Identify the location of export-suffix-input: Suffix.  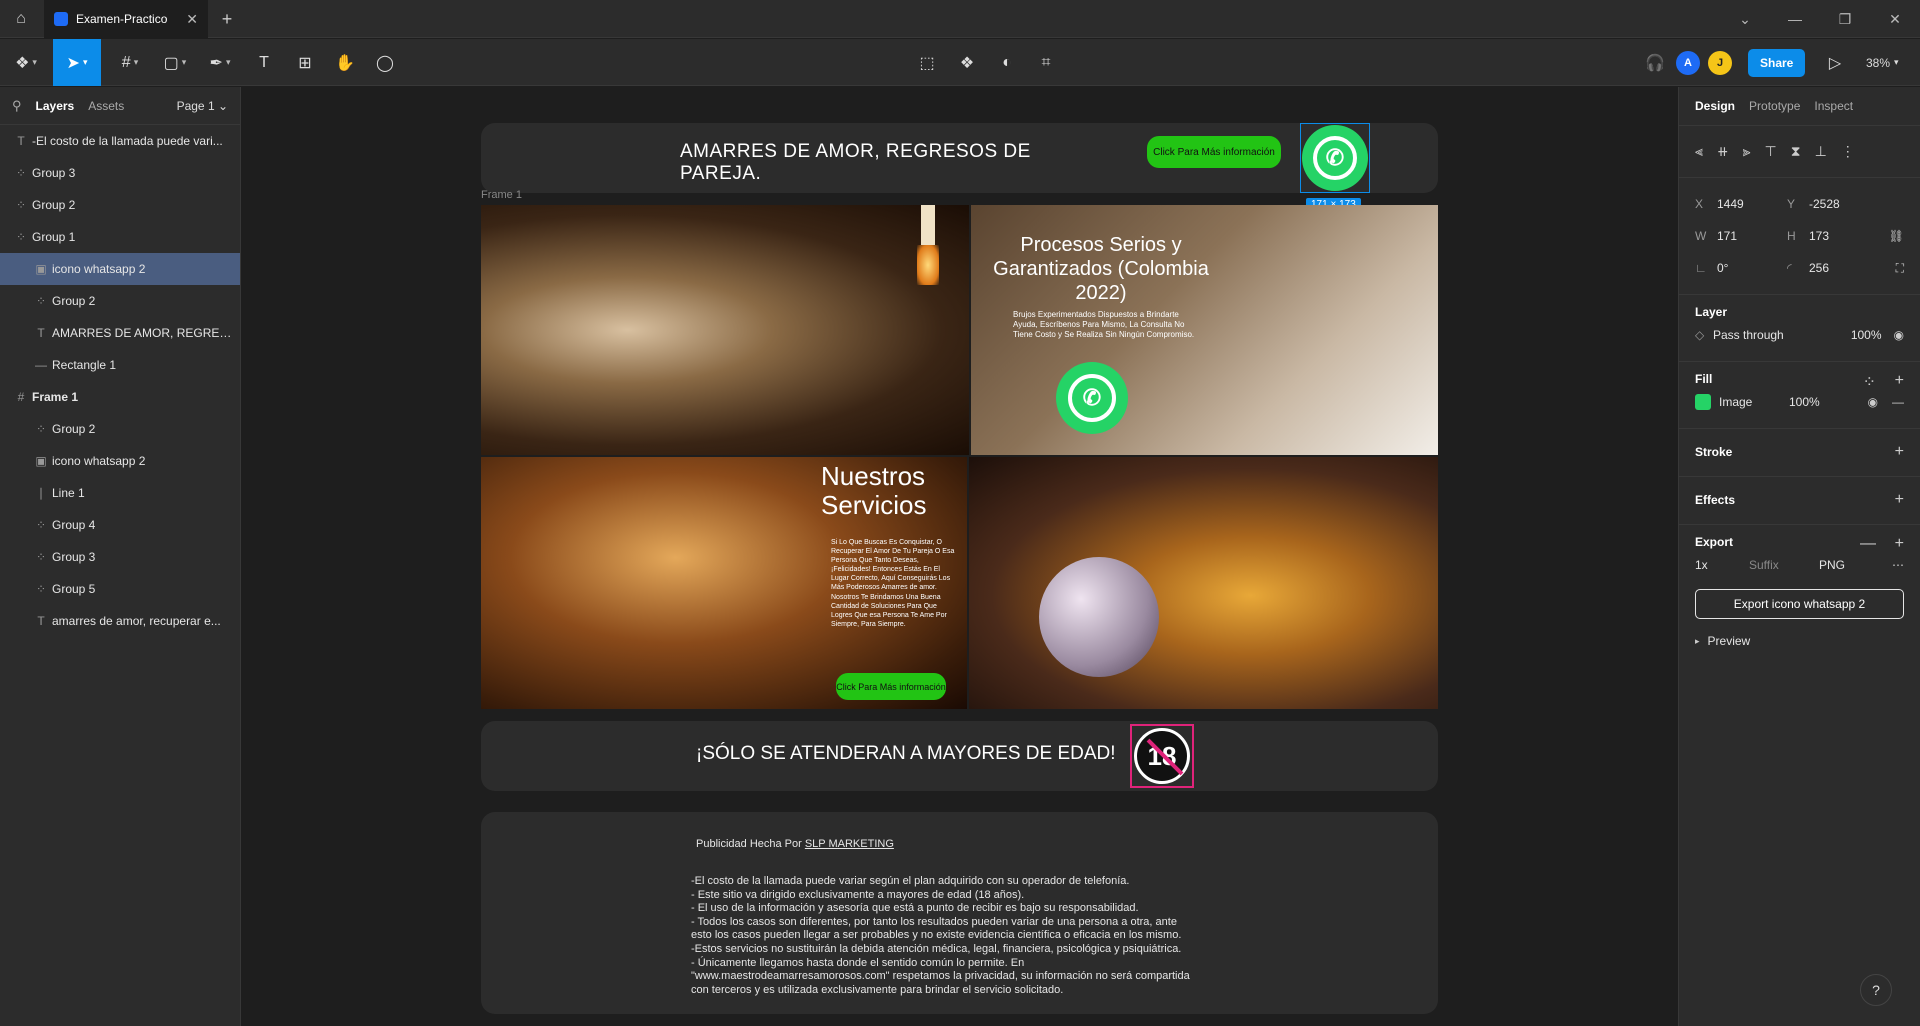
(1784, 565).